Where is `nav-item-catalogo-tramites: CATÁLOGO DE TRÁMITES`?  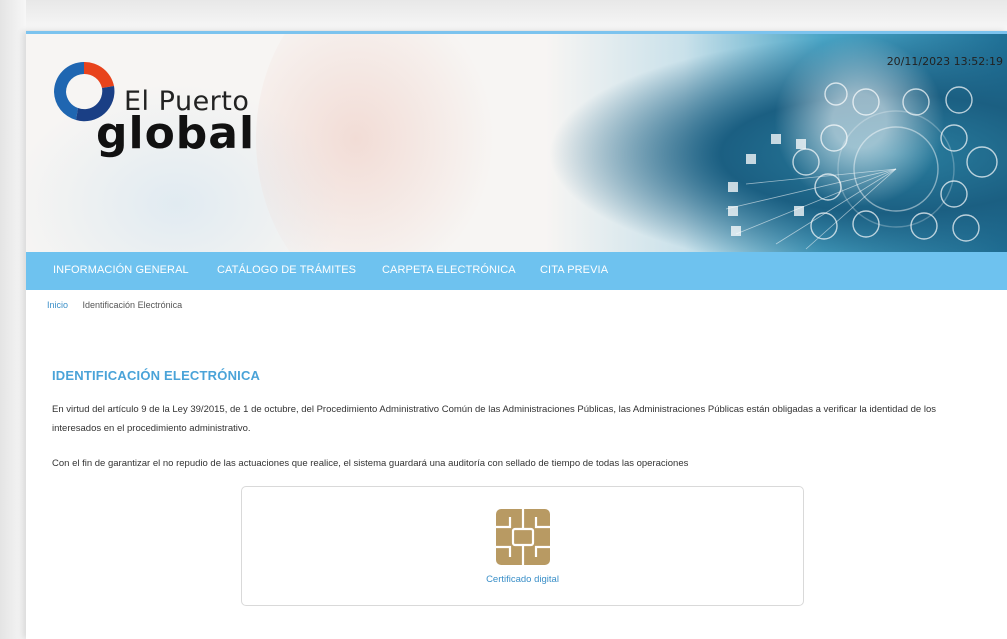
nav-item-catalogo-tramites: CATÁLOGO DE TRÁMITES is located at coordinates (286, 270).